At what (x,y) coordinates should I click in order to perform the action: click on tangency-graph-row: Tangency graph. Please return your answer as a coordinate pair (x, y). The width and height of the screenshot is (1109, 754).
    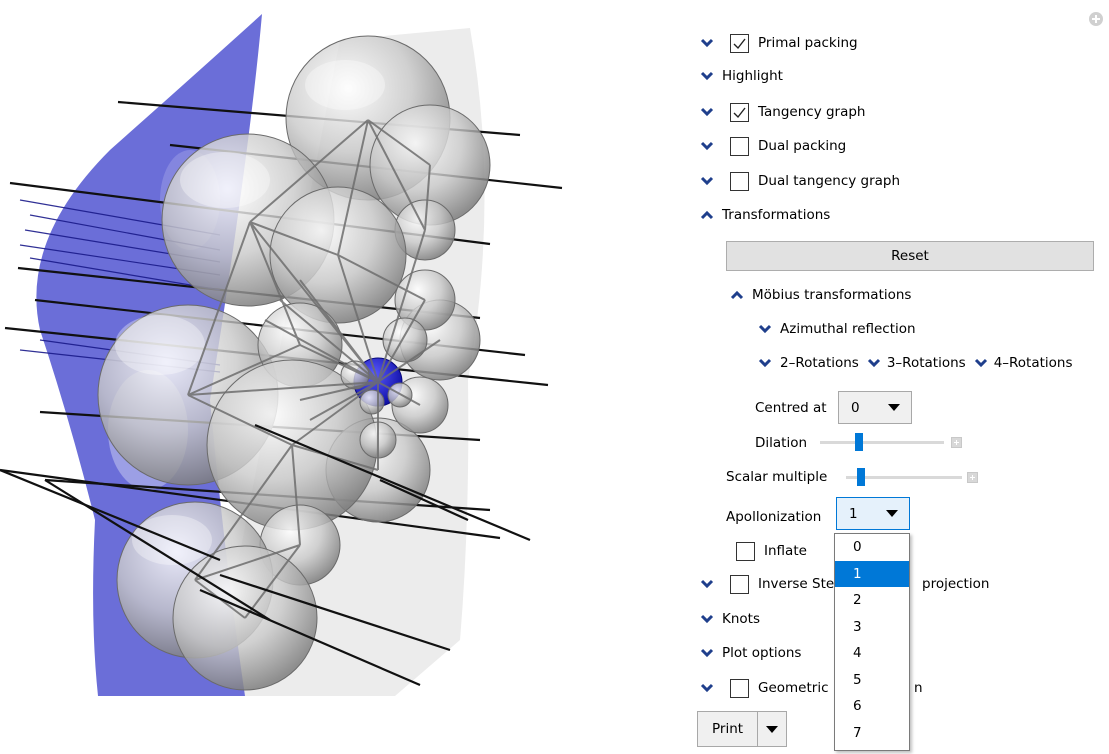
    Looking at the image, I should click on (783, 112).